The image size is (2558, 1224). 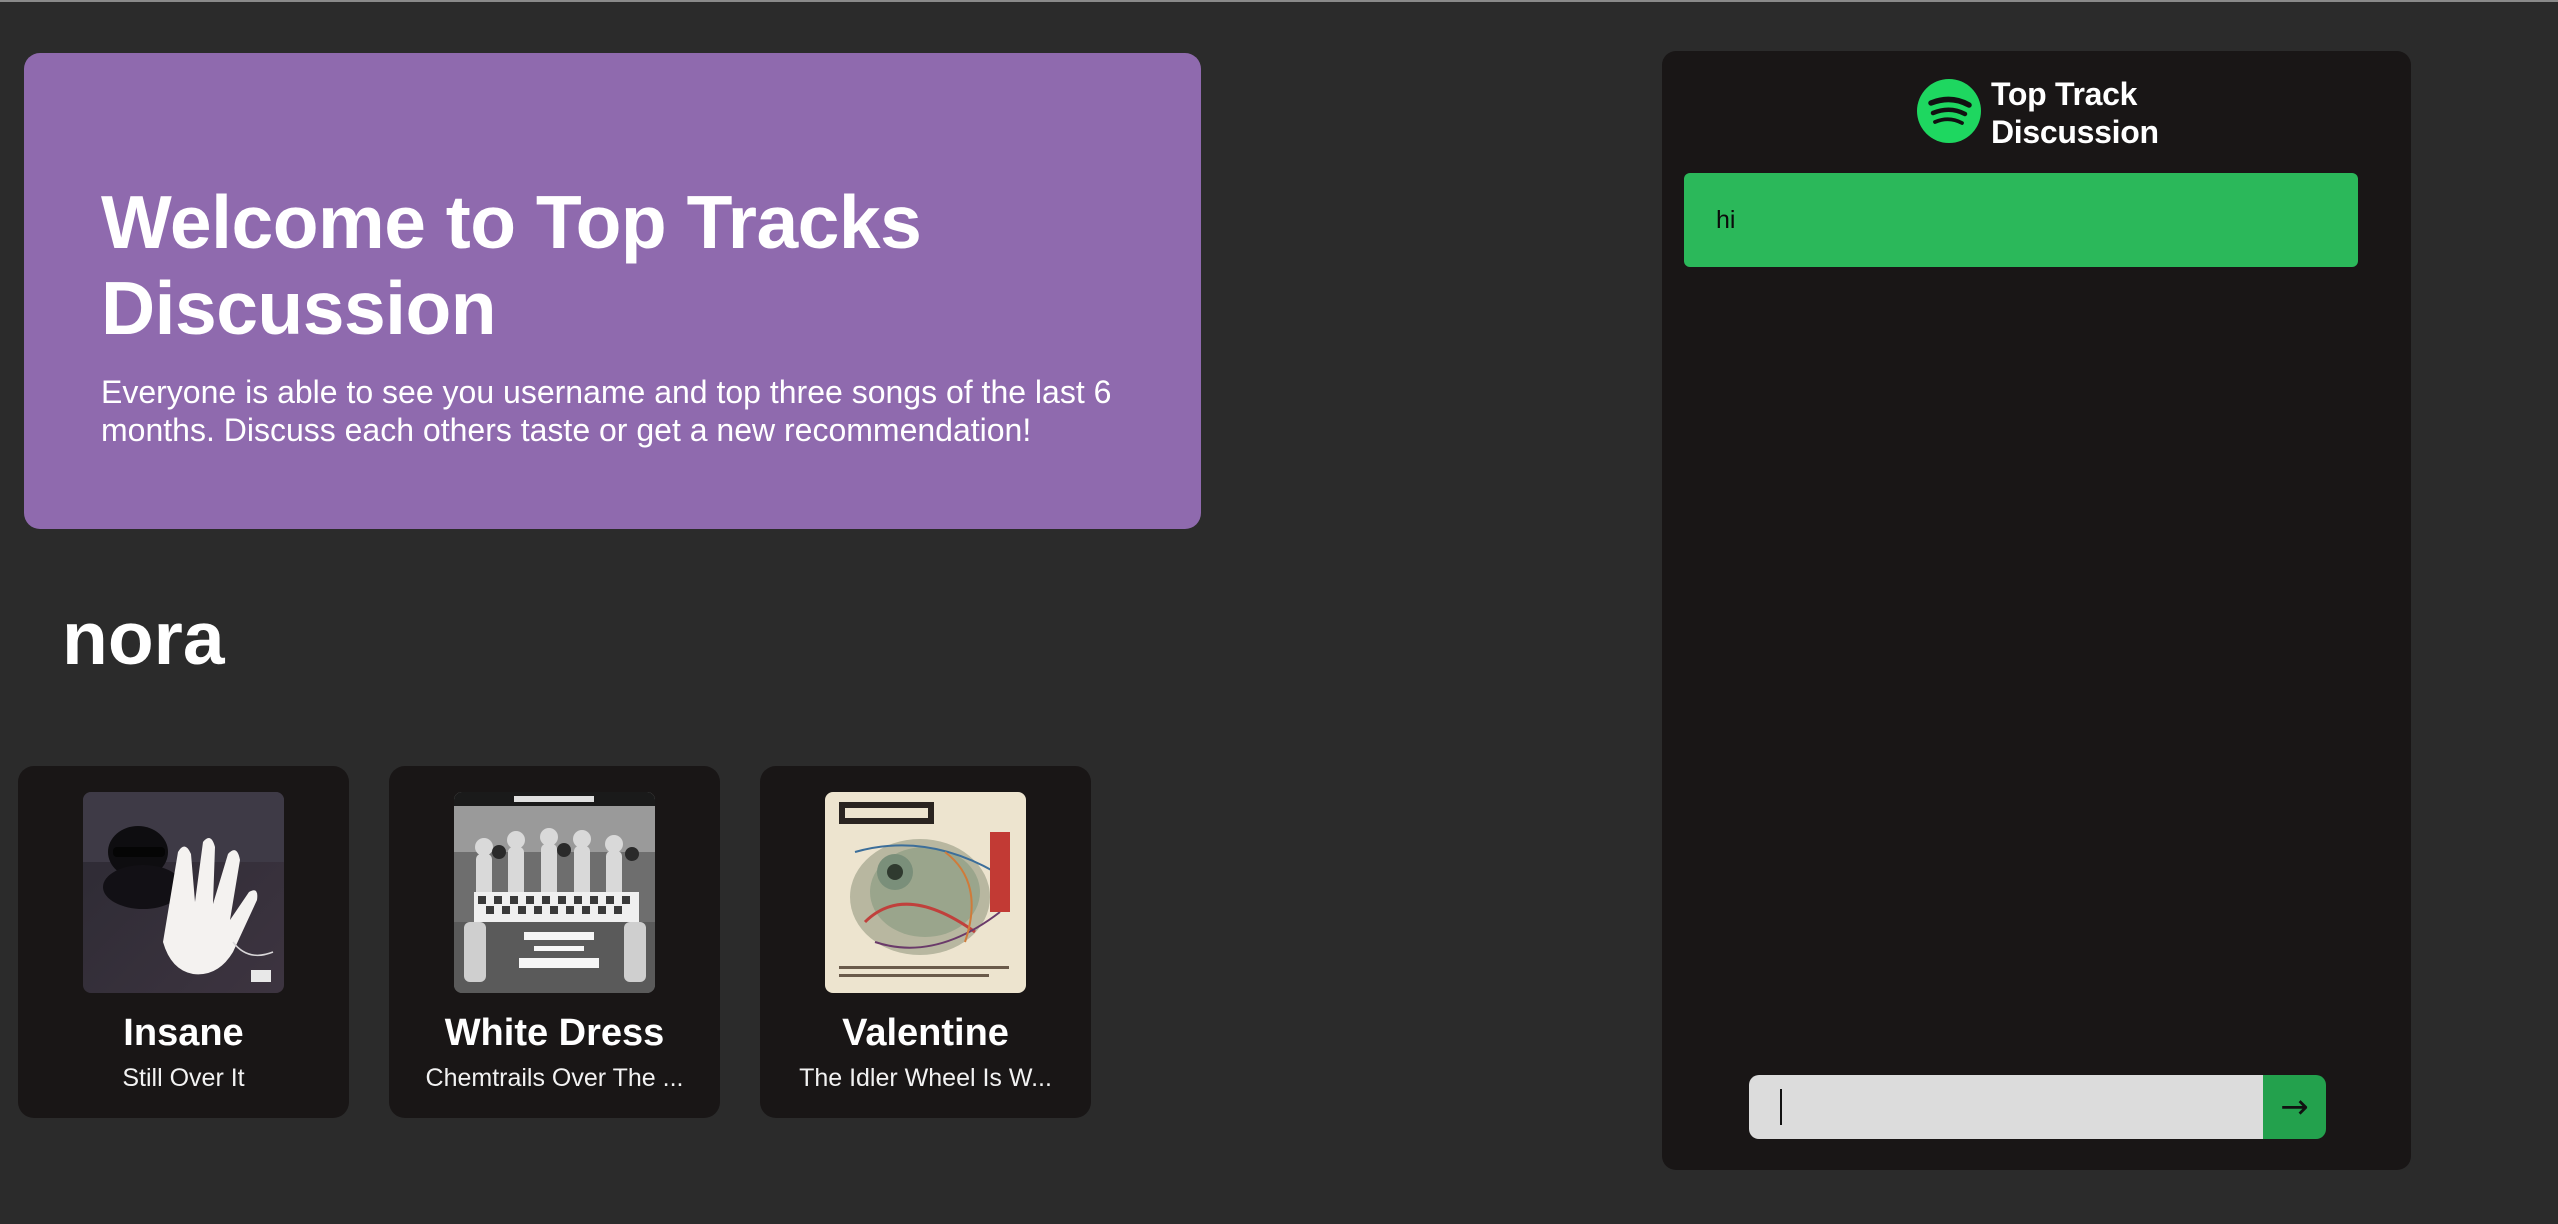 I want to click on track-title: White Dress, so click(x=554, y=1033).